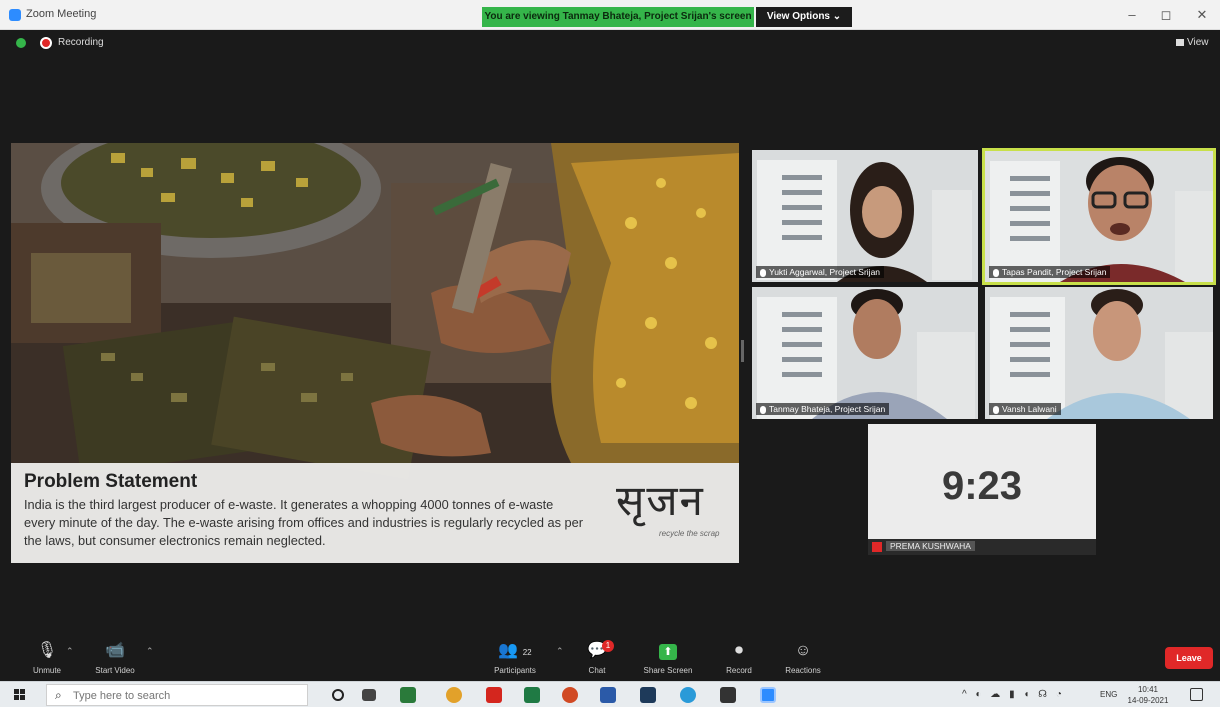 Image resolution: width=1220 pixels, height=707 pixels. I want to click on file-explorer-icon, so click(408, 695).